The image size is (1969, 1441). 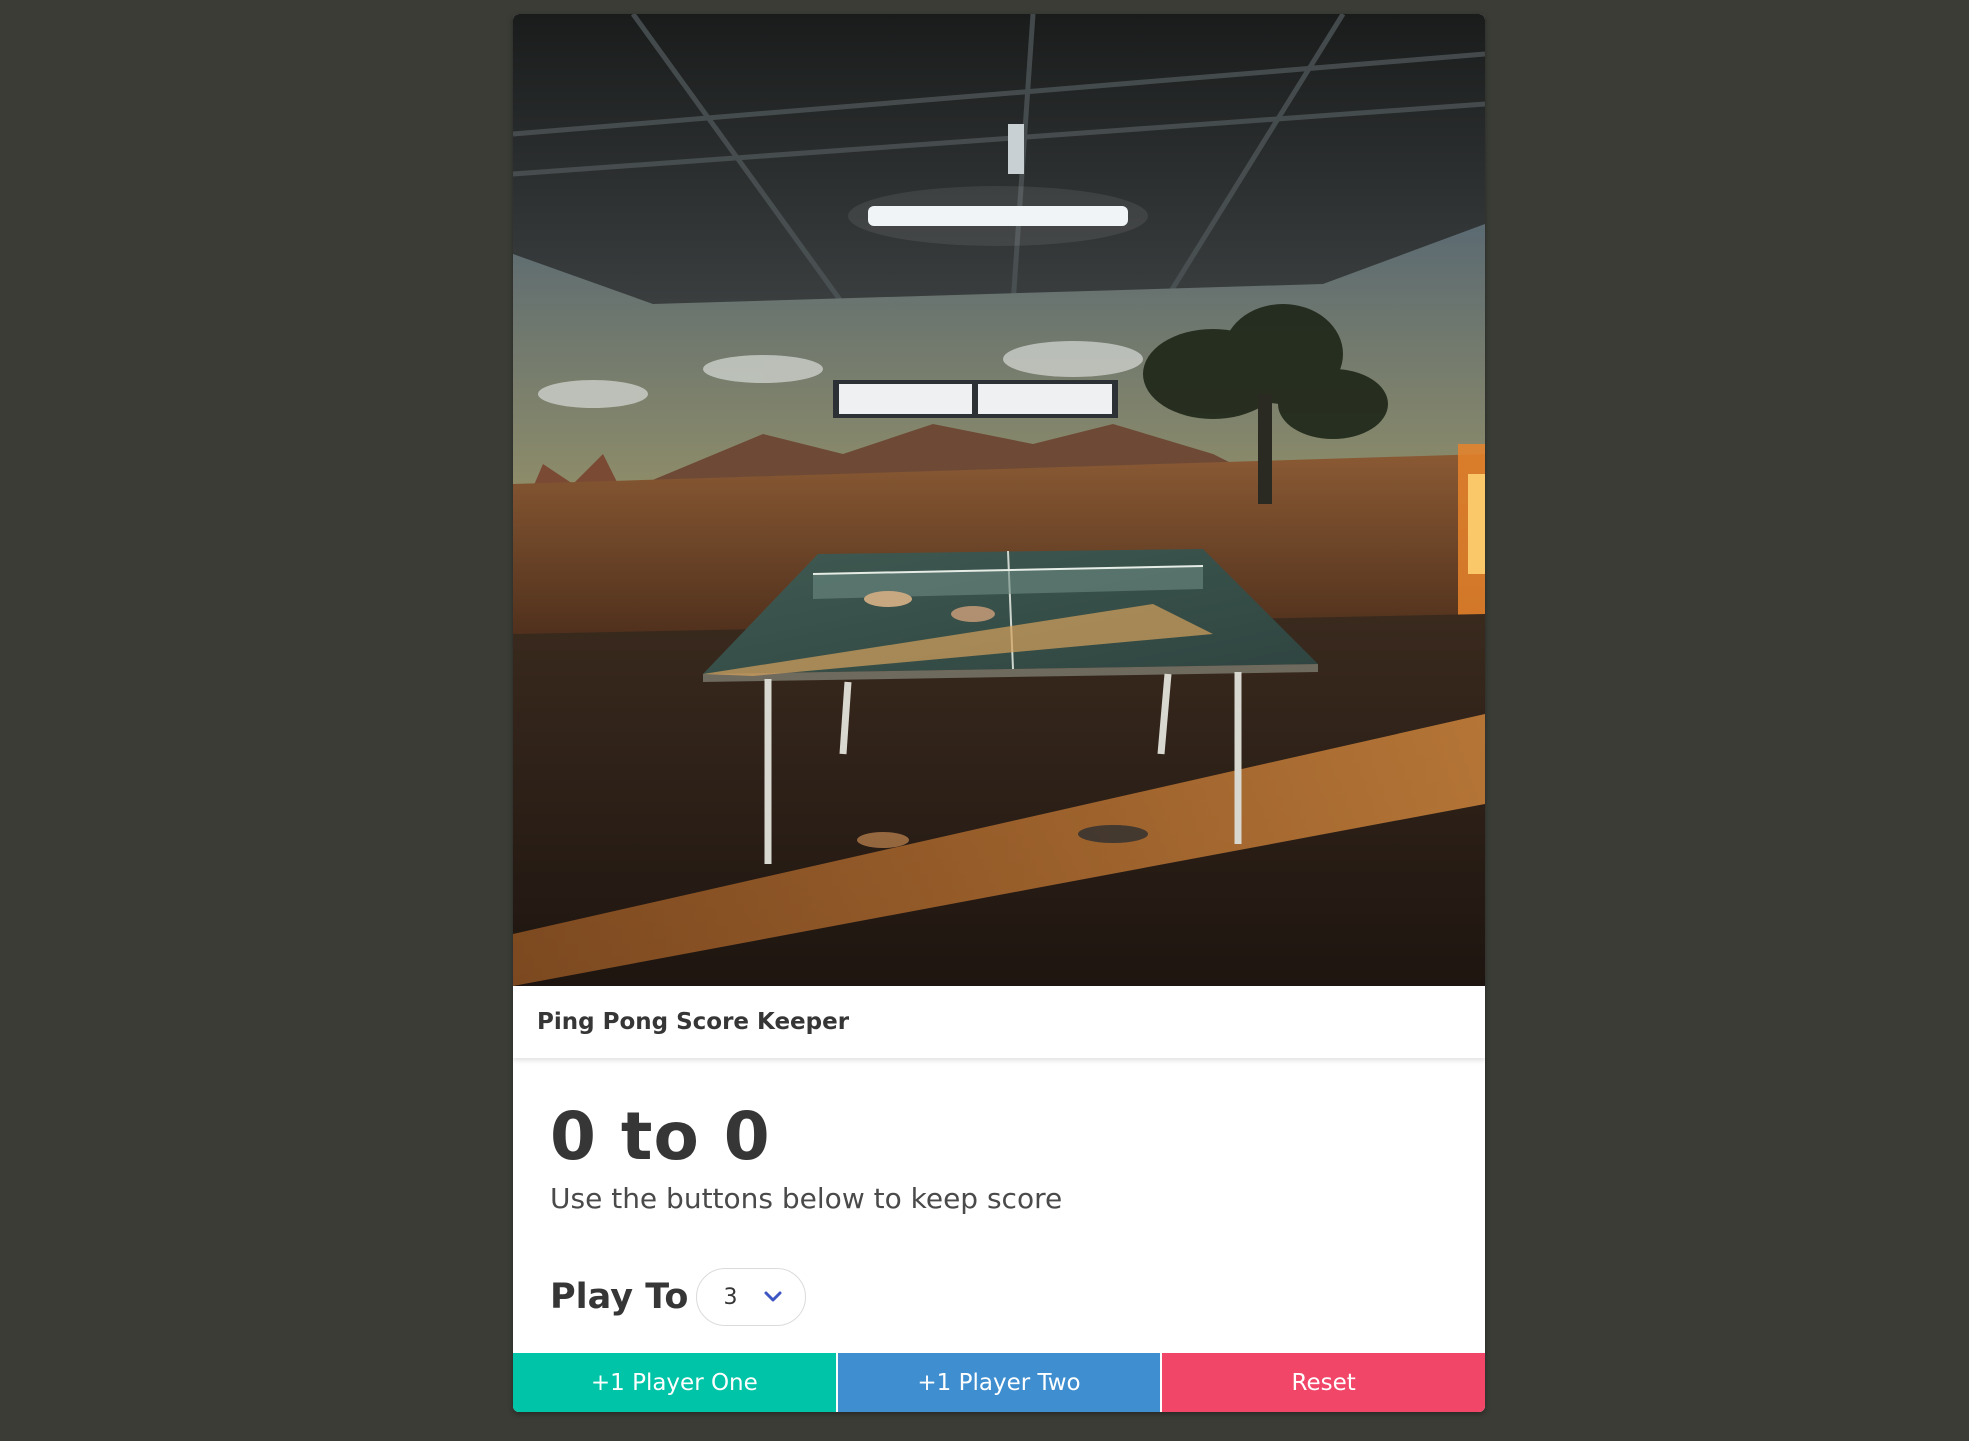 I want to click on reset-button: Reset, so click(x=1323, y=1382).